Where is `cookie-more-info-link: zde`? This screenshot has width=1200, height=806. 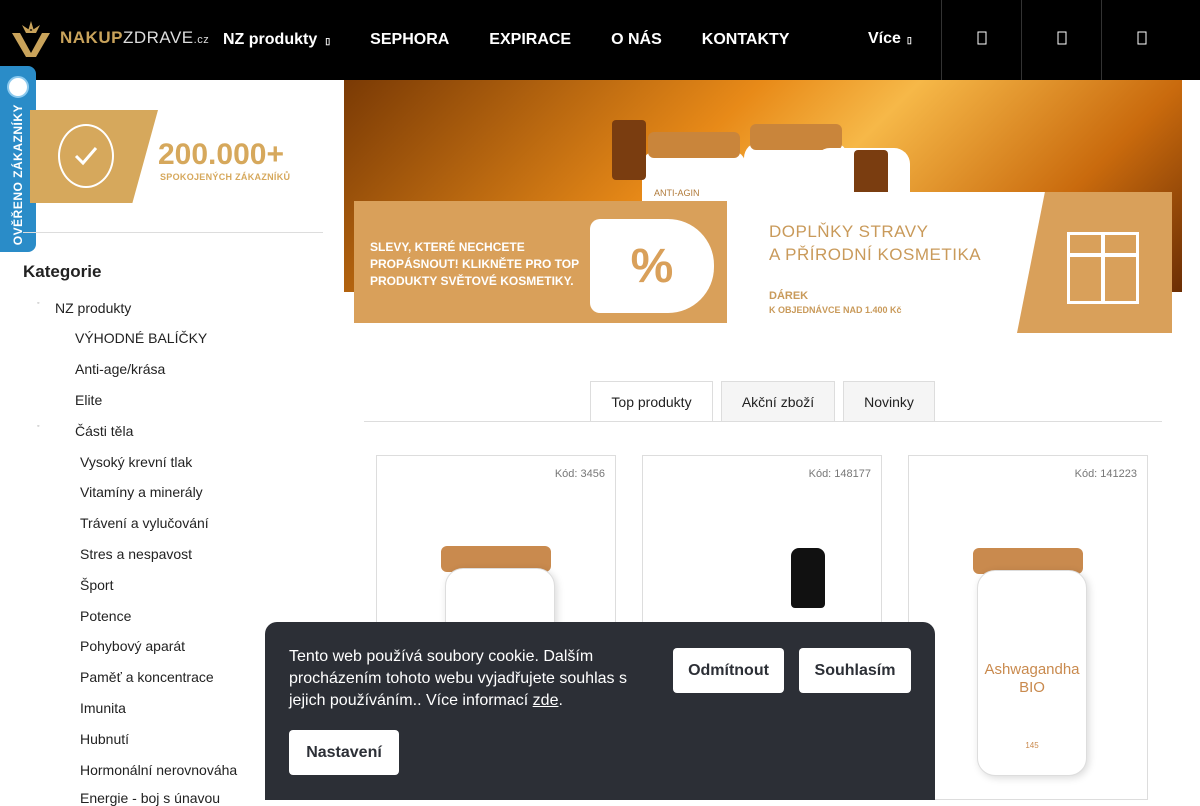
cookie-more-info-link: zde is located at coordinates (546, 700).